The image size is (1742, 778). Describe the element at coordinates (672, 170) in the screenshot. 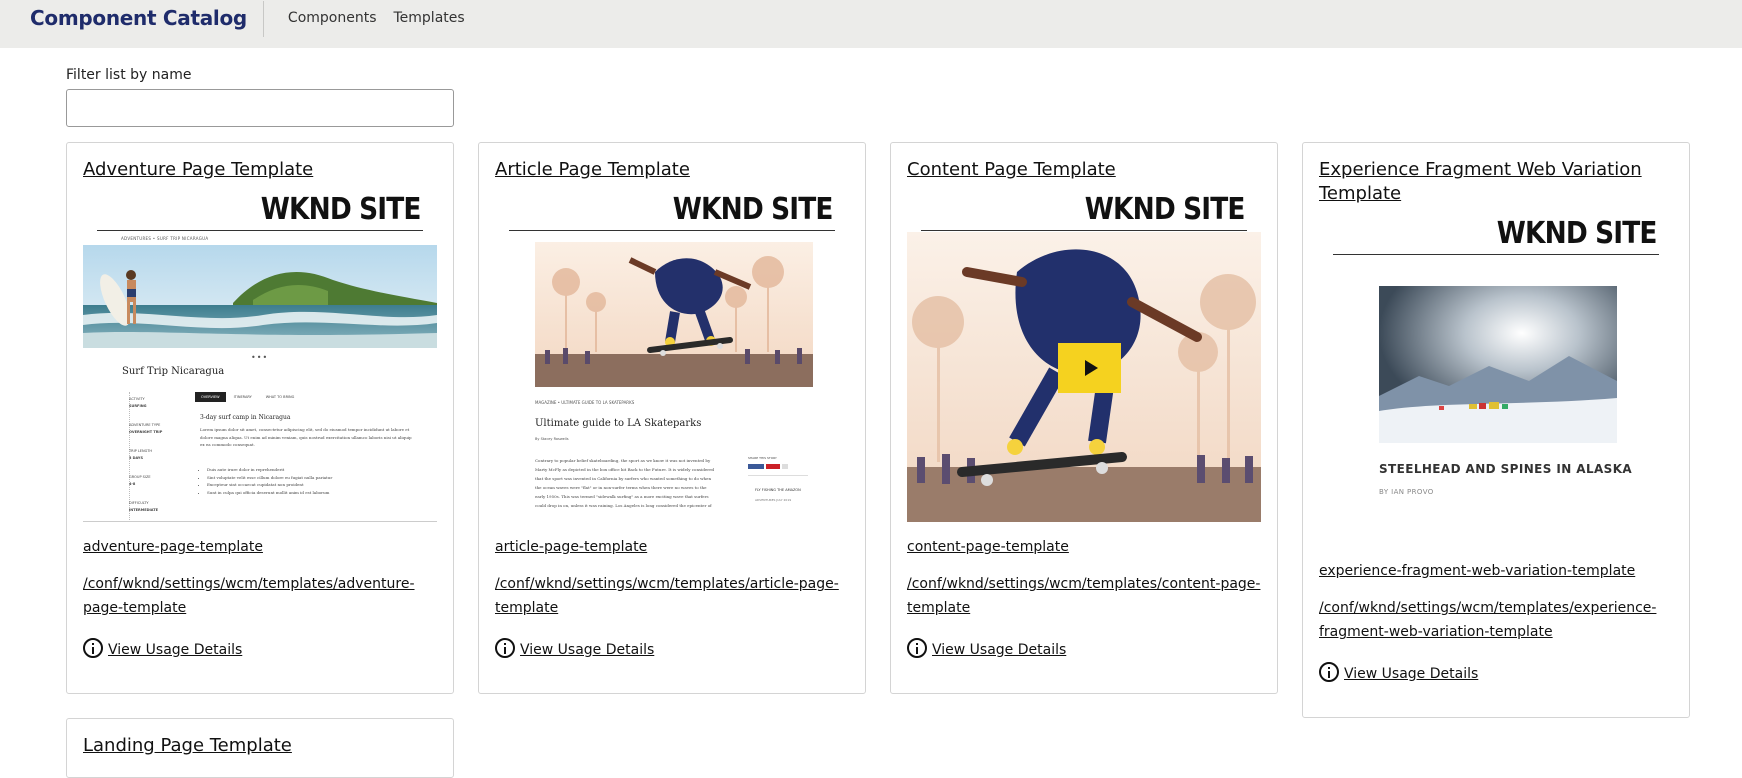

I see `card-title-link: Article Page Template` at that location.